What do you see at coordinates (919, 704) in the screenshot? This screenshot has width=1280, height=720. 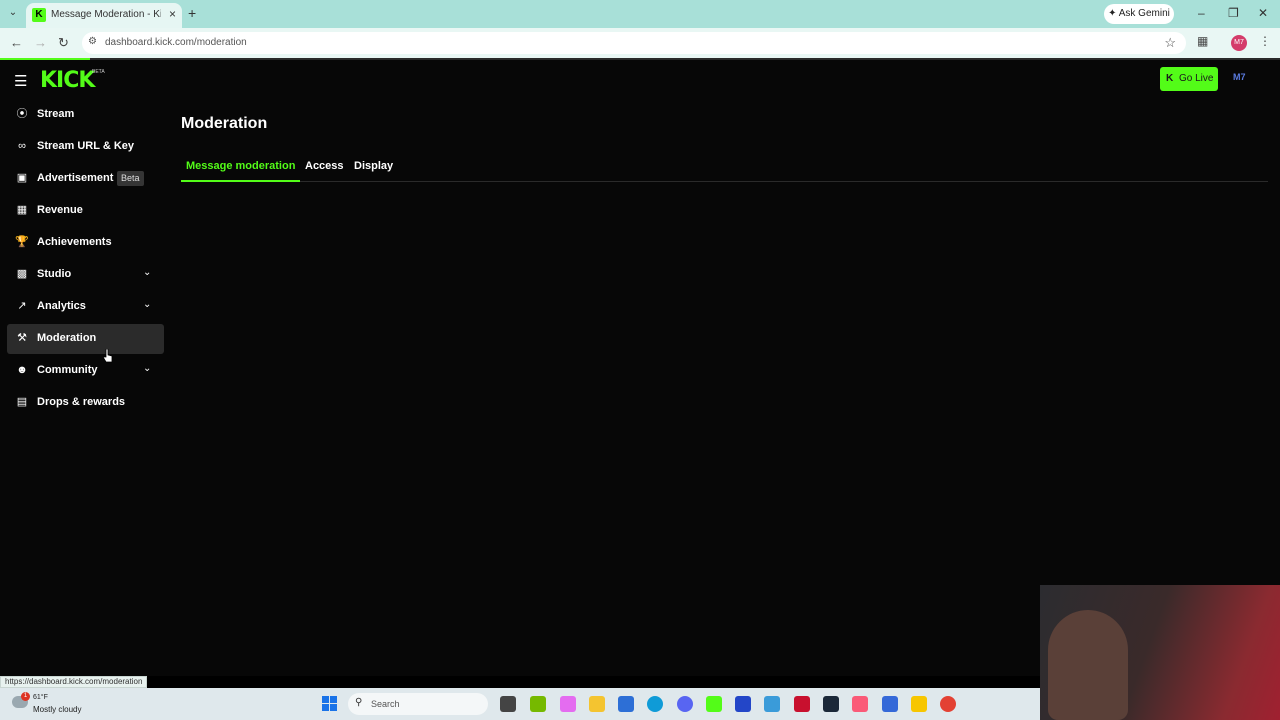 I see `roblox-icon` at bounding box center [919, 704].